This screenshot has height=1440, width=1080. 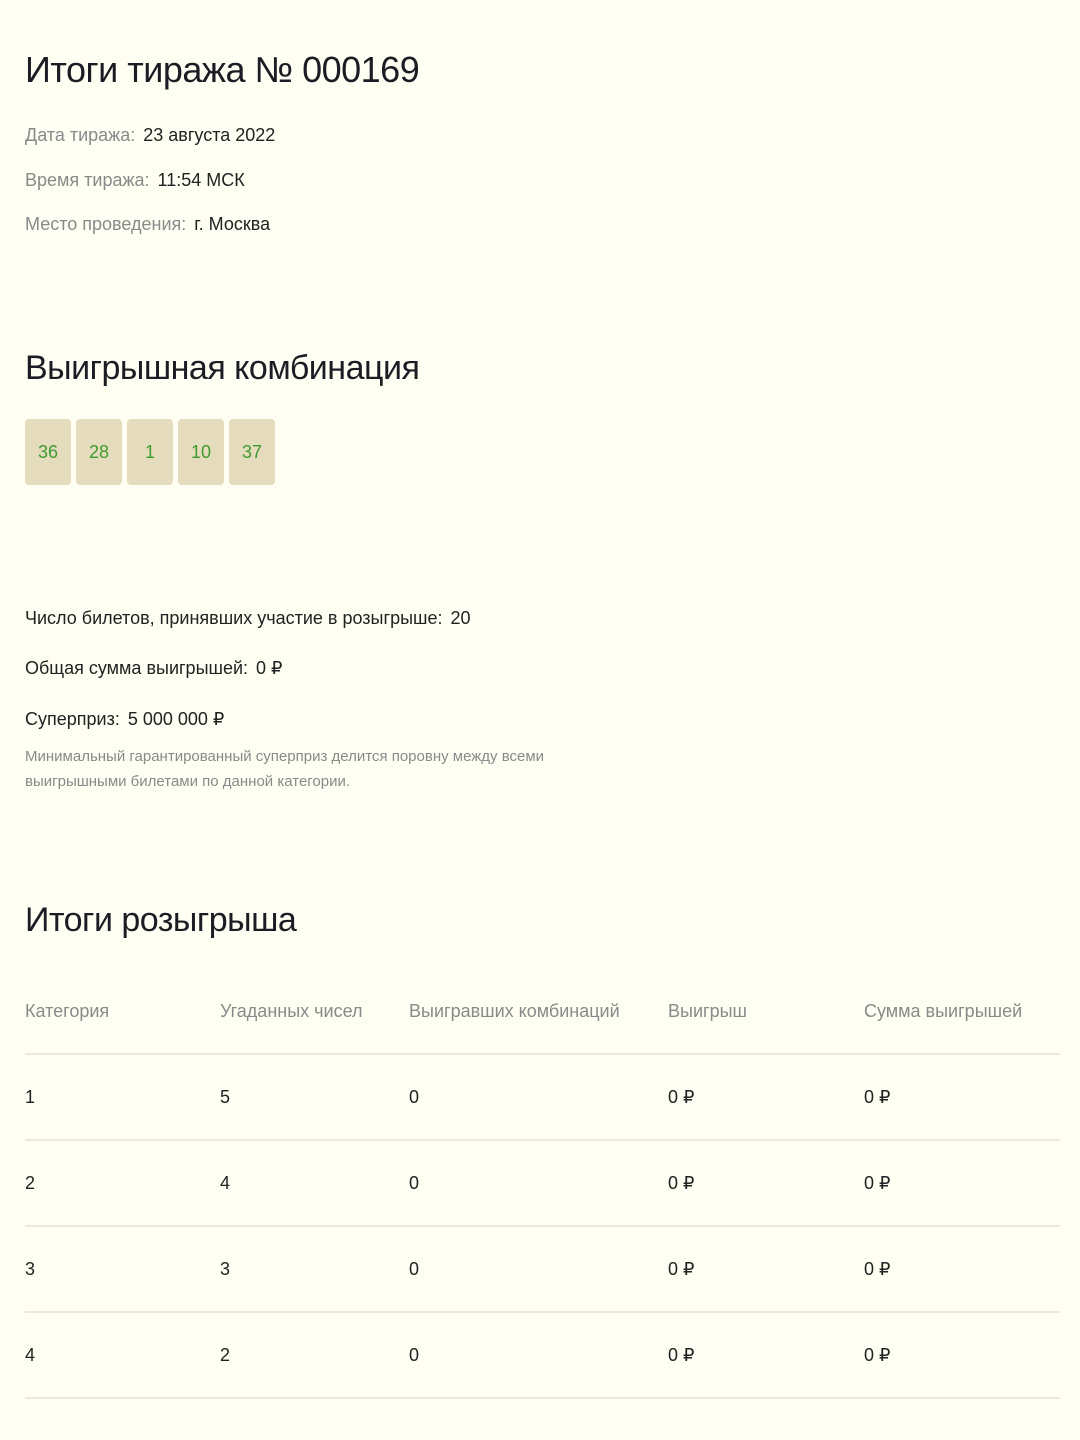 What do you see at coordinates (137, 668) in the screenshot?
I see `total-winnings-label: Общая сумма выигрышей:` at bounding box center [137, 668].